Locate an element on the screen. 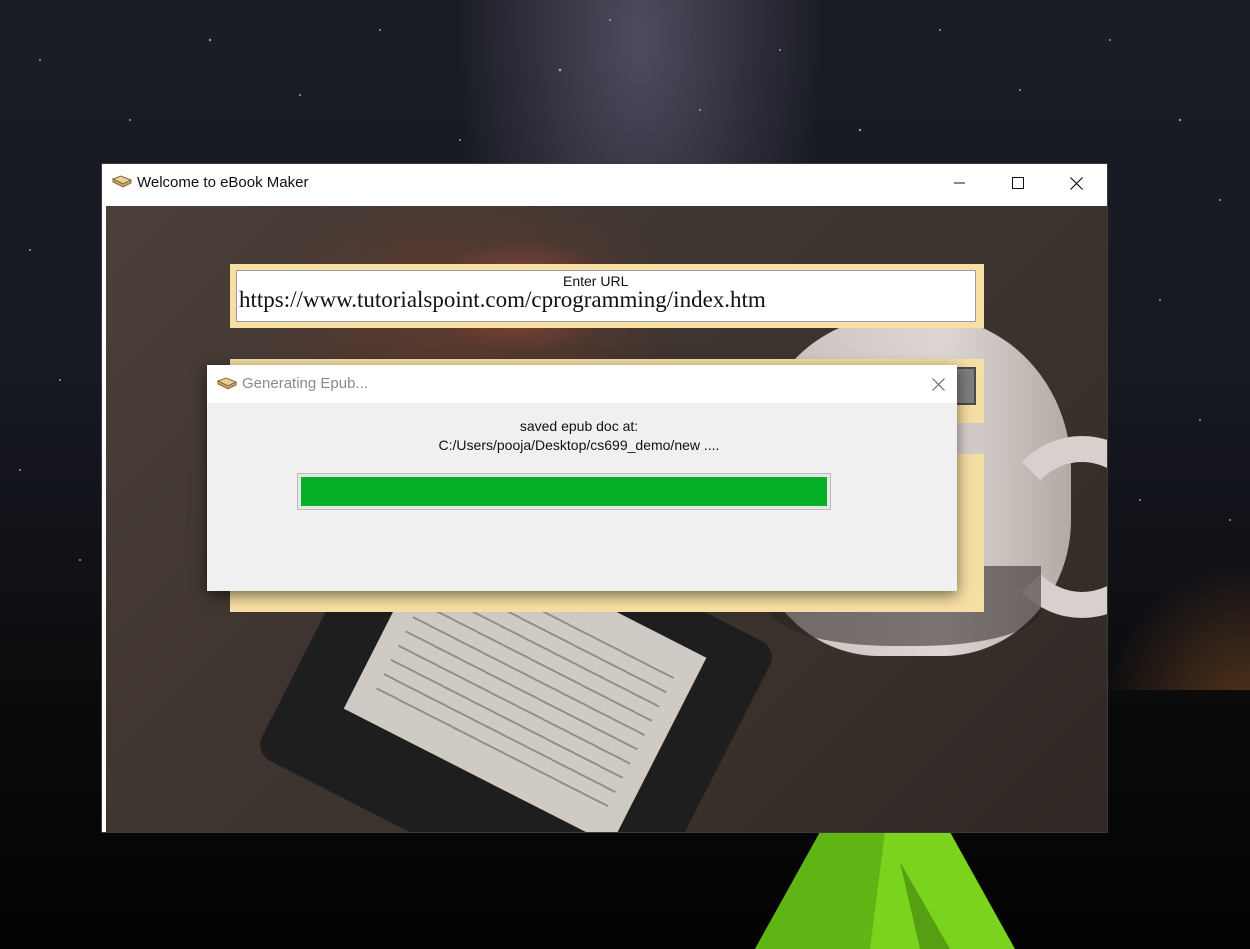 Image resolution: width=1250 pixels, height=949 pixels. tent-image is located at coordinates (885, 890).